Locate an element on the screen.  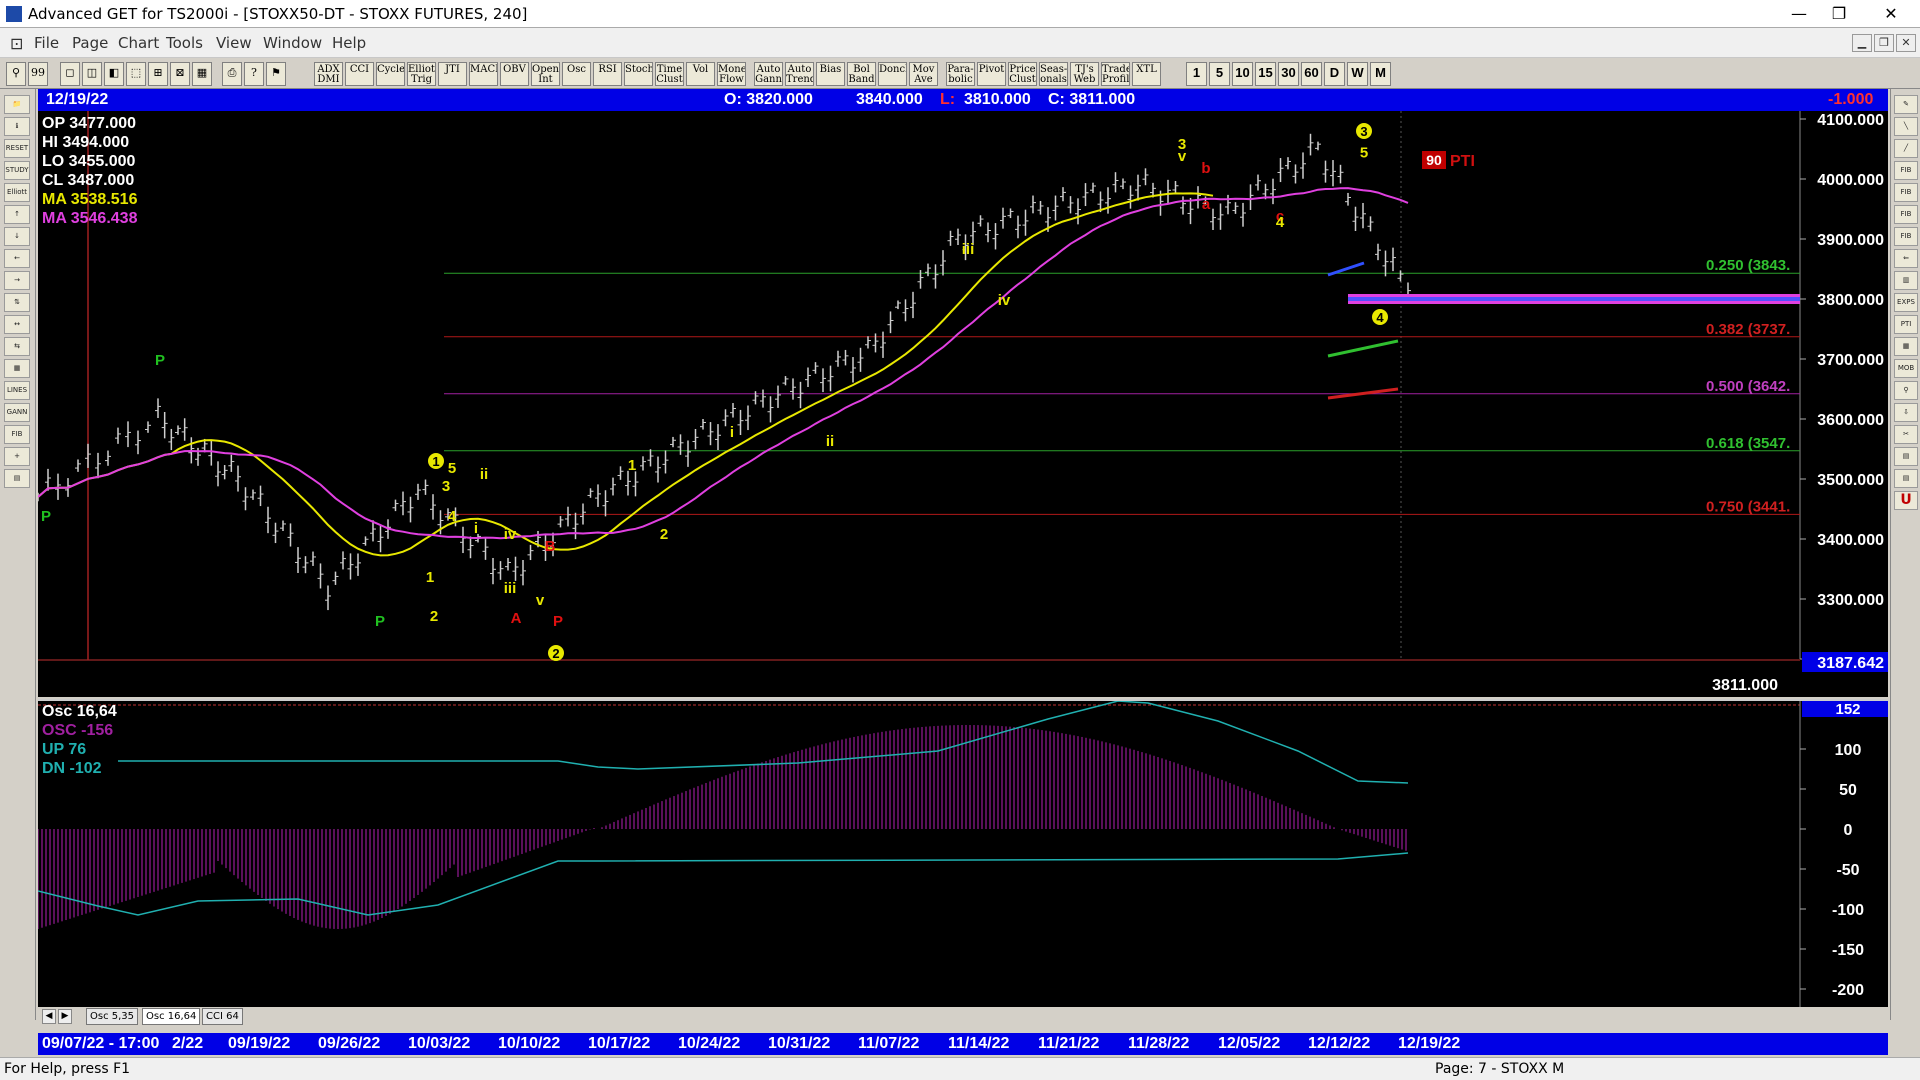
tool-button: 99 is located at coordinates (38, 74).